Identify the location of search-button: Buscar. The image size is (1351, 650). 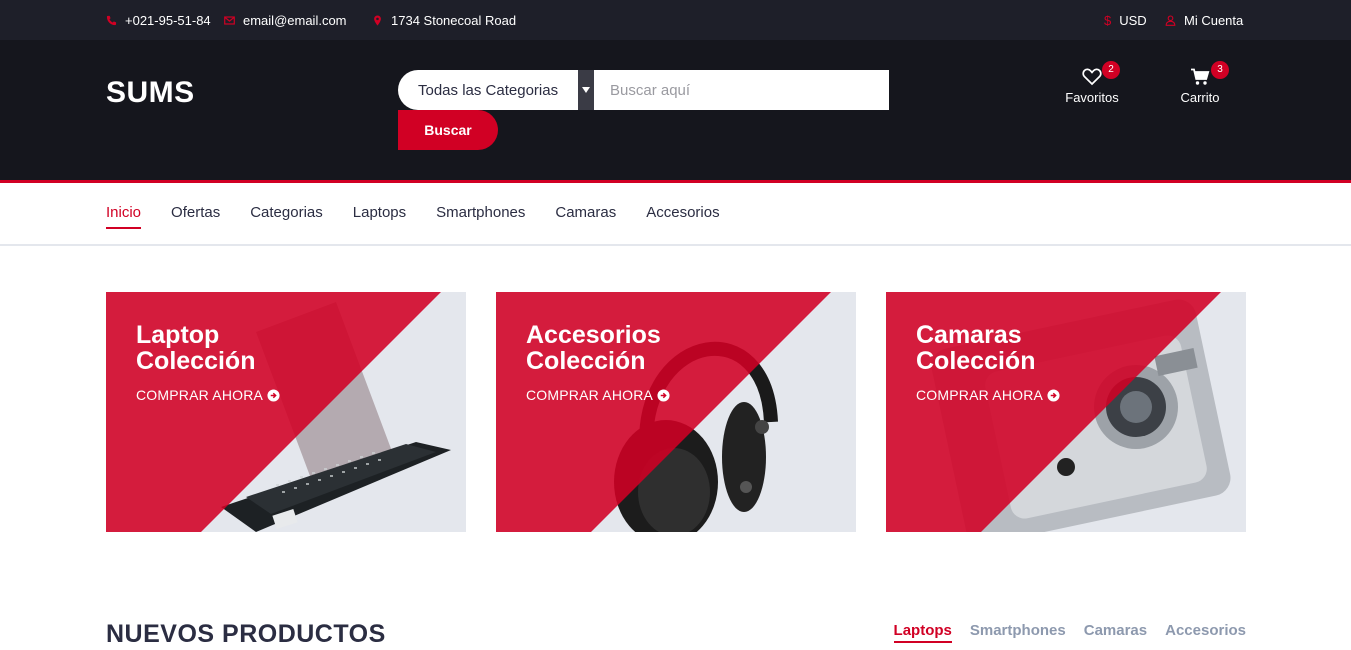
(448, 130).